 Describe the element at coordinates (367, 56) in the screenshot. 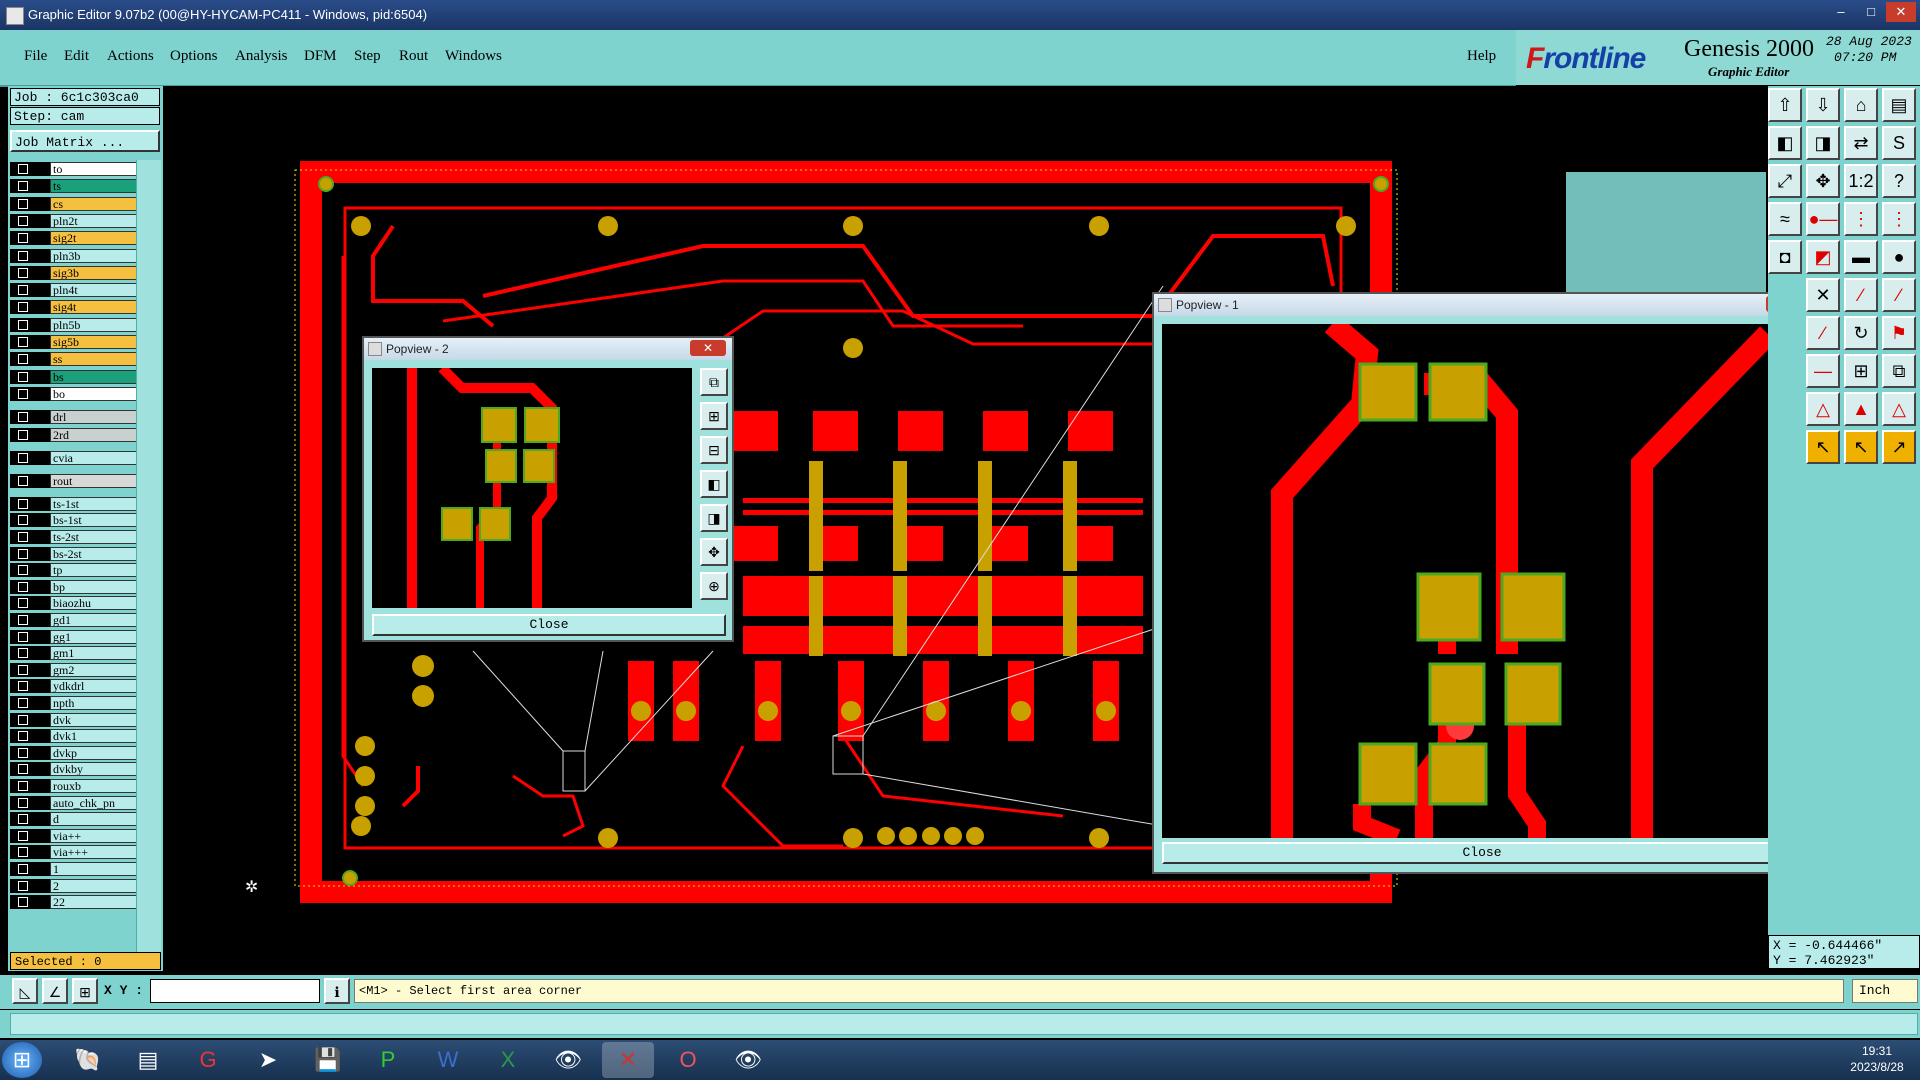

I see `menu-step: Step` at that location.